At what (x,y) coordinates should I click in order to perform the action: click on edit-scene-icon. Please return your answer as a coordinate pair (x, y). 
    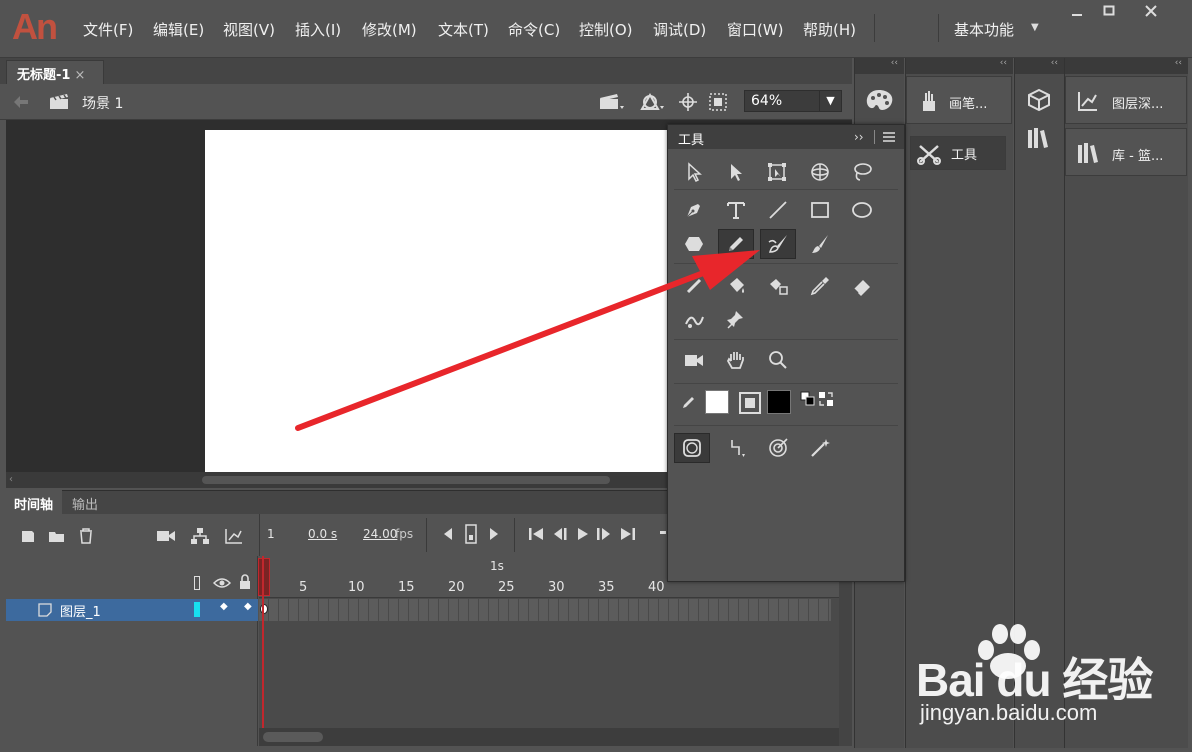
    Looking at the image, I should click on (612, 101).